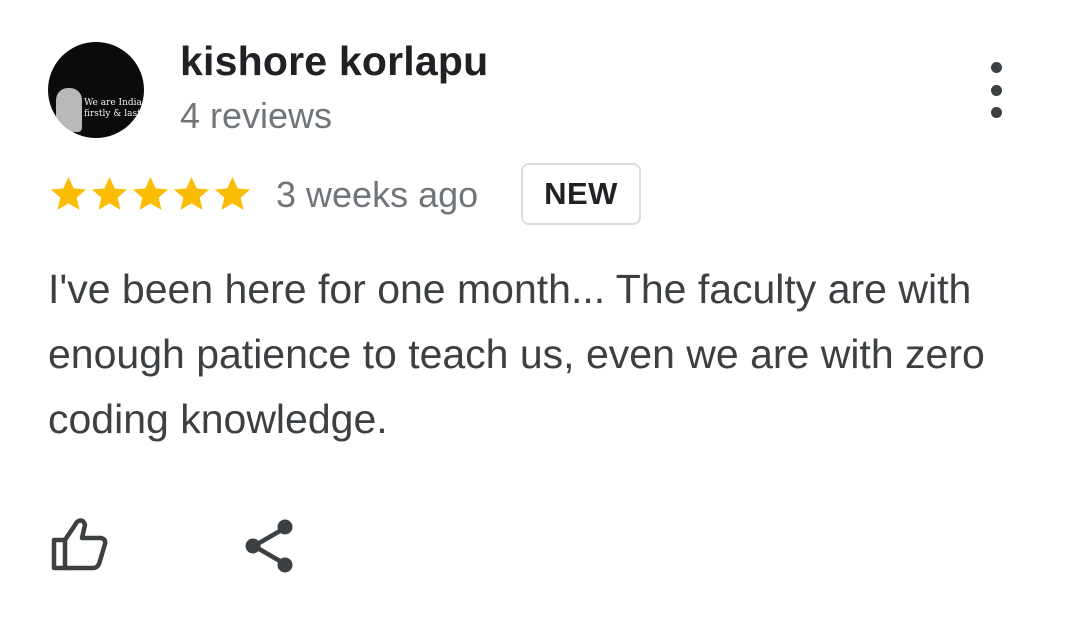 Image resolution: width=1080 pixels, height=628 pixels. I want to click on avatar-caption-line-2: firstly & lastly, so click(114, 114).